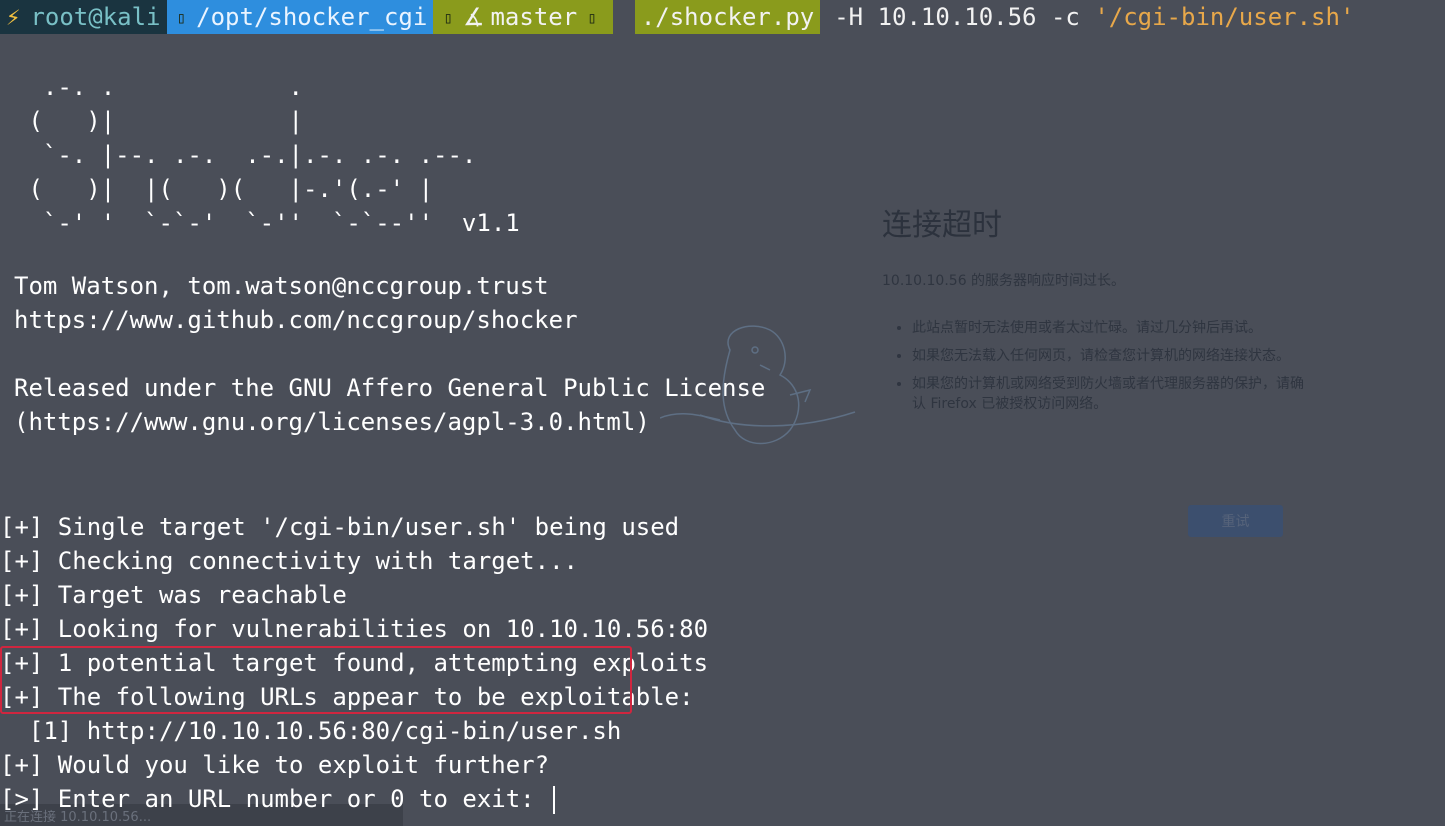  Describe the element at coordinates (473, 17) in the screenshot. I see `git-branch-icon: ∡` at that location.